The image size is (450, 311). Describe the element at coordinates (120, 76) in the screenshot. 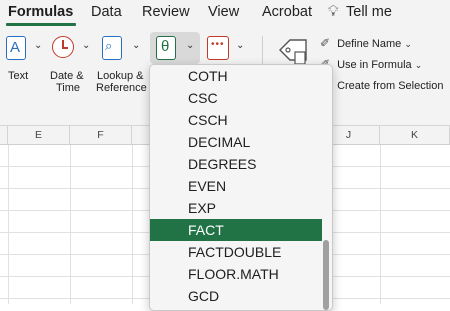

I see `lookup-label-line1: Lookup &` at that location.